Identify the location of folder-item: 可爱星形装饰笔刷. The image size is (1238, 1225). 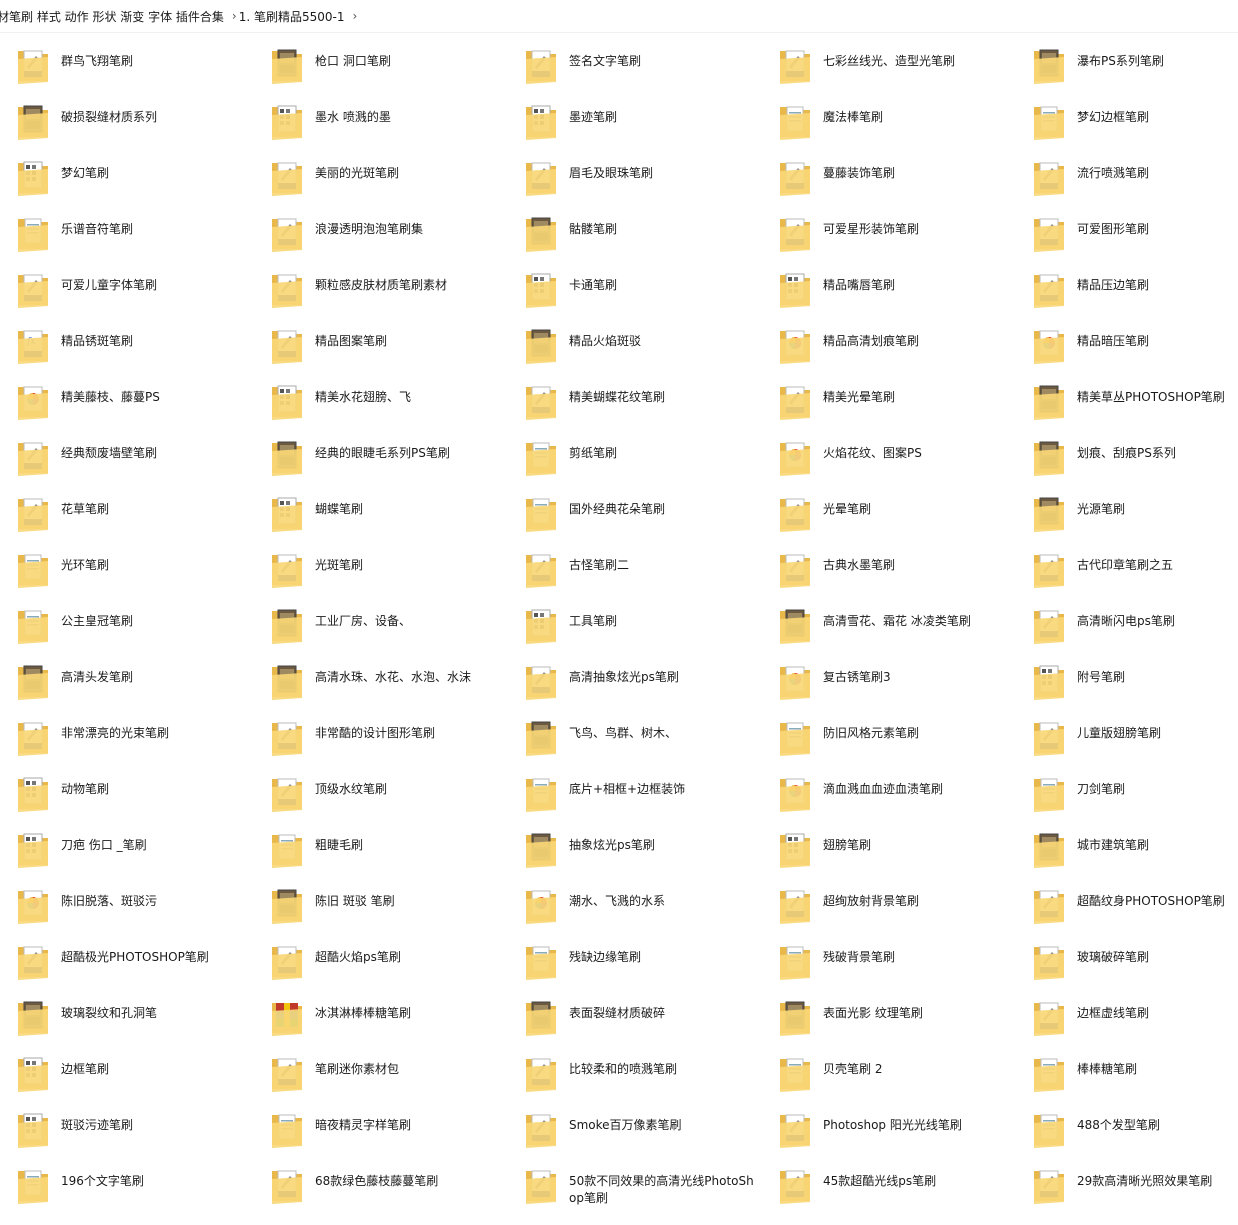
(889, 229).